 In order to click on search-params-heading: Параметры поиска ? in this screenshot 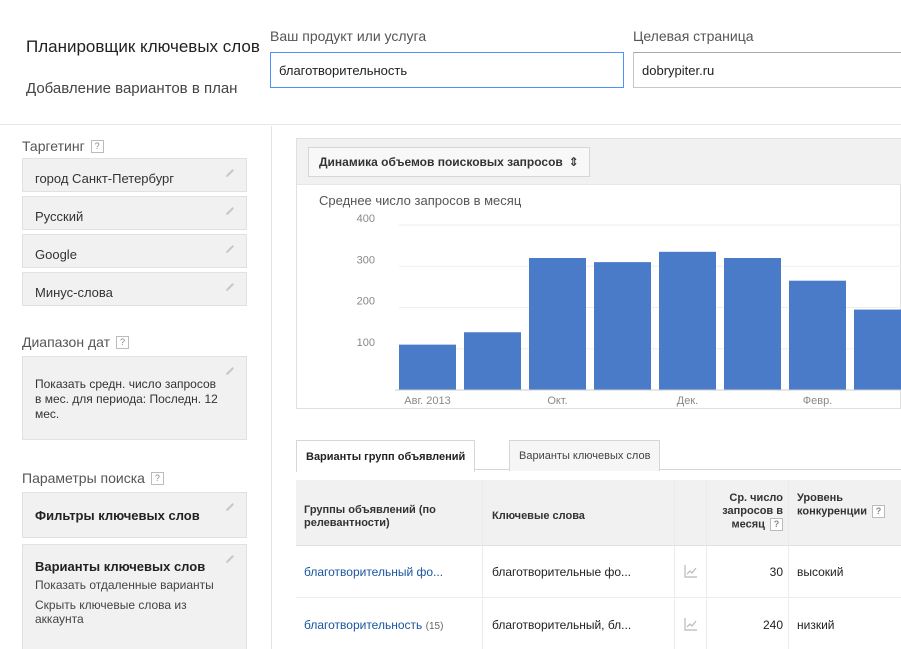, I will do `click(93, 478)`.